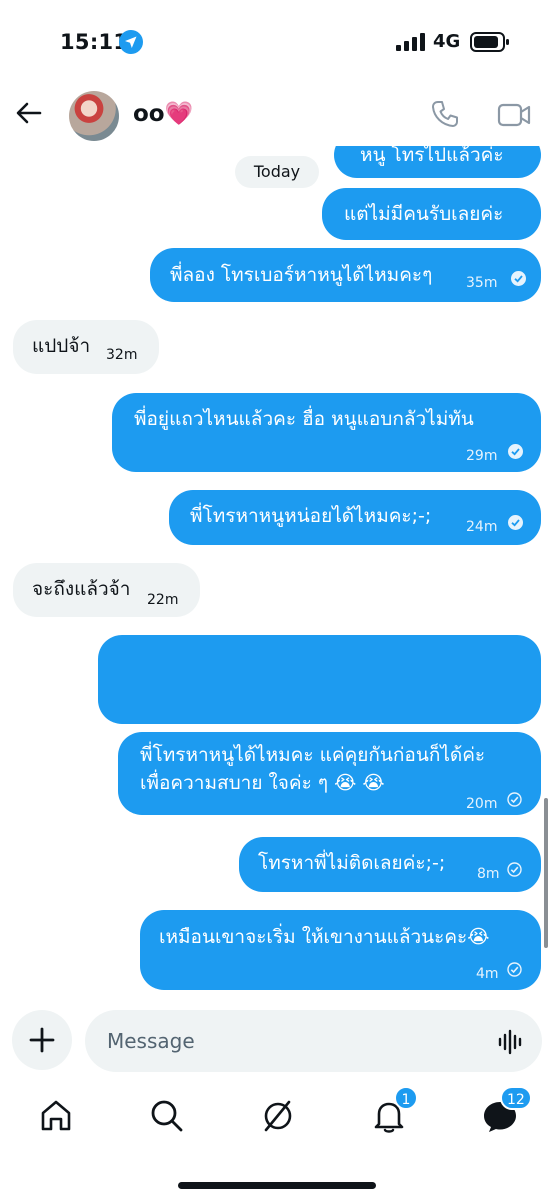 Image resolution: width=554 pixels, height=1200 pixels. I want to click on cellular-signal-icon, so click(410, 42).